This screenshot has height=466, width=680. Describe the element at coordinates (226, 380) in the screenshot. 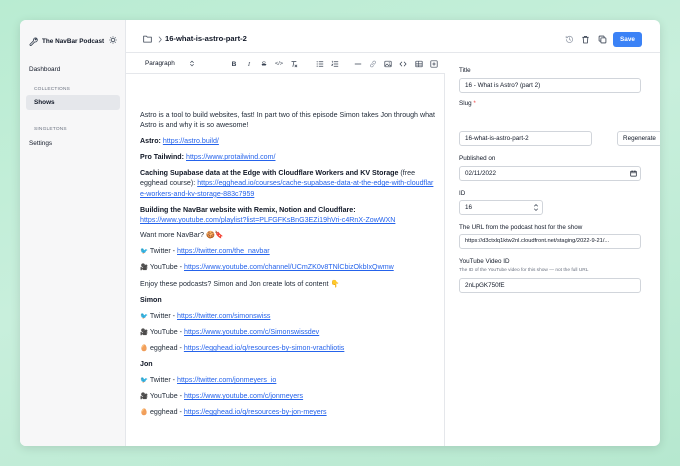

I see `jon-twitter-link: https://twitter.com/jonmeyers_io` at that location.